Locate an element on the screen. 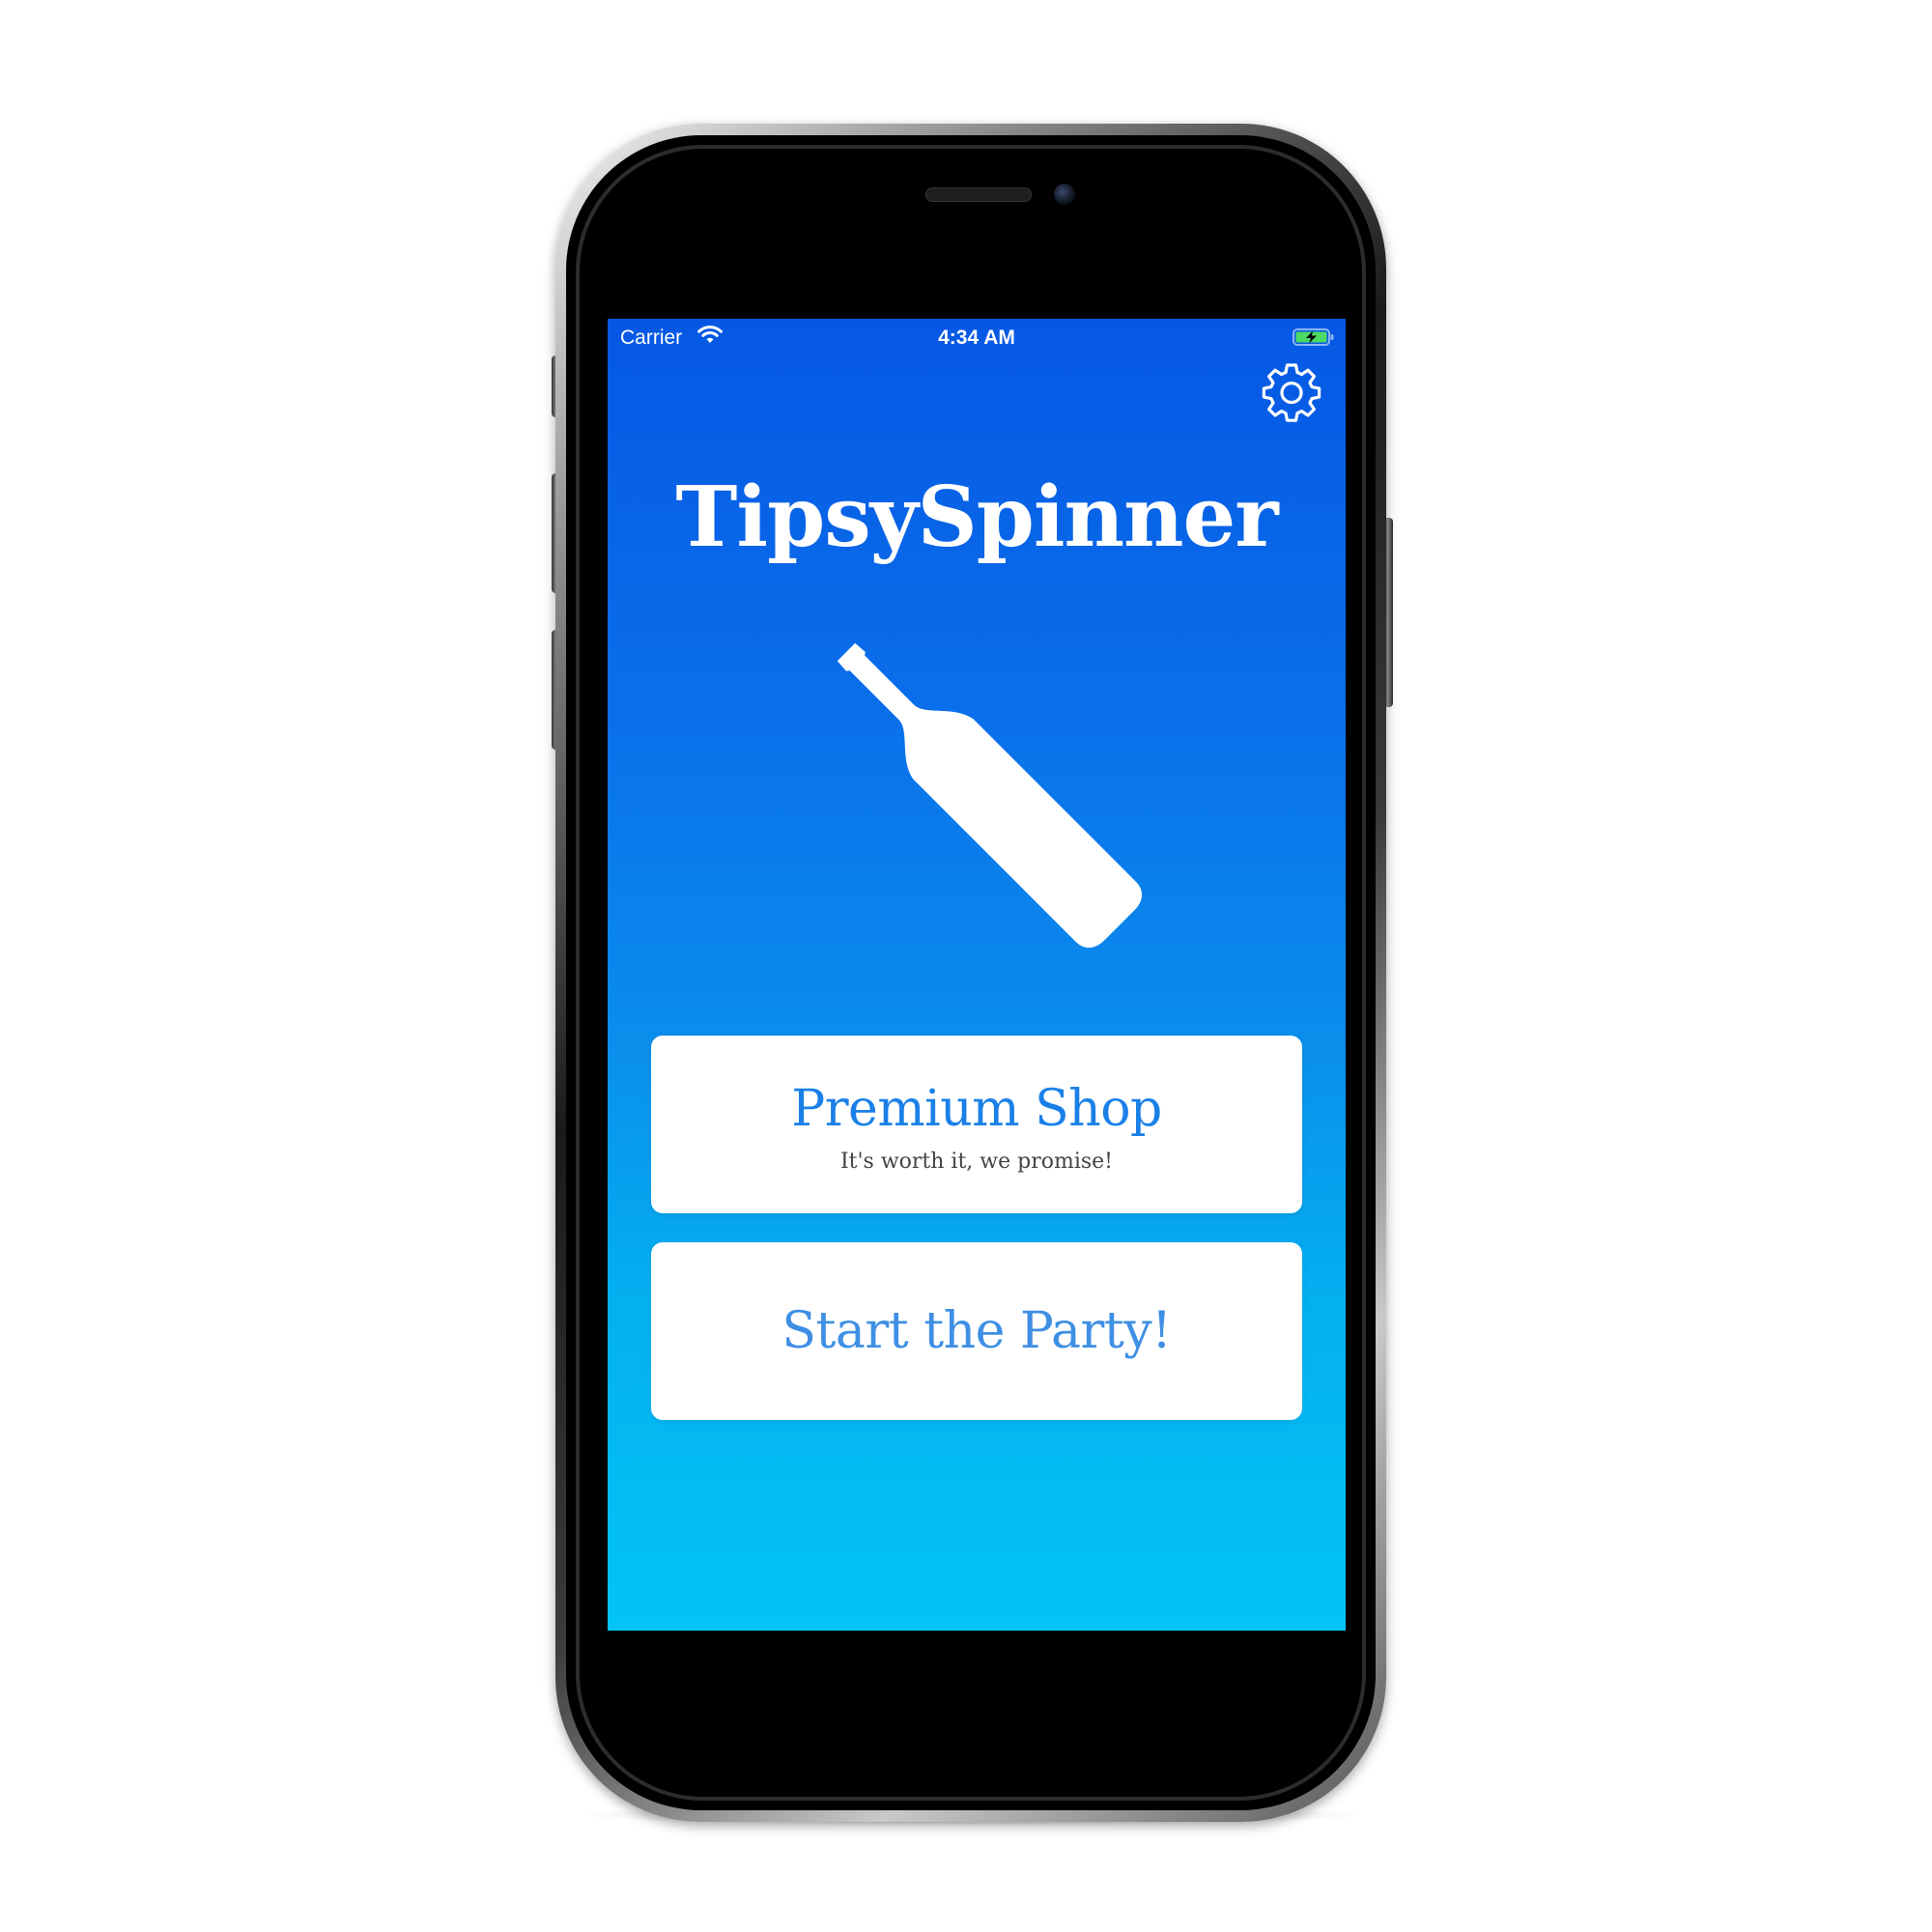  bottle-icon is located at coordinates (990, 795).